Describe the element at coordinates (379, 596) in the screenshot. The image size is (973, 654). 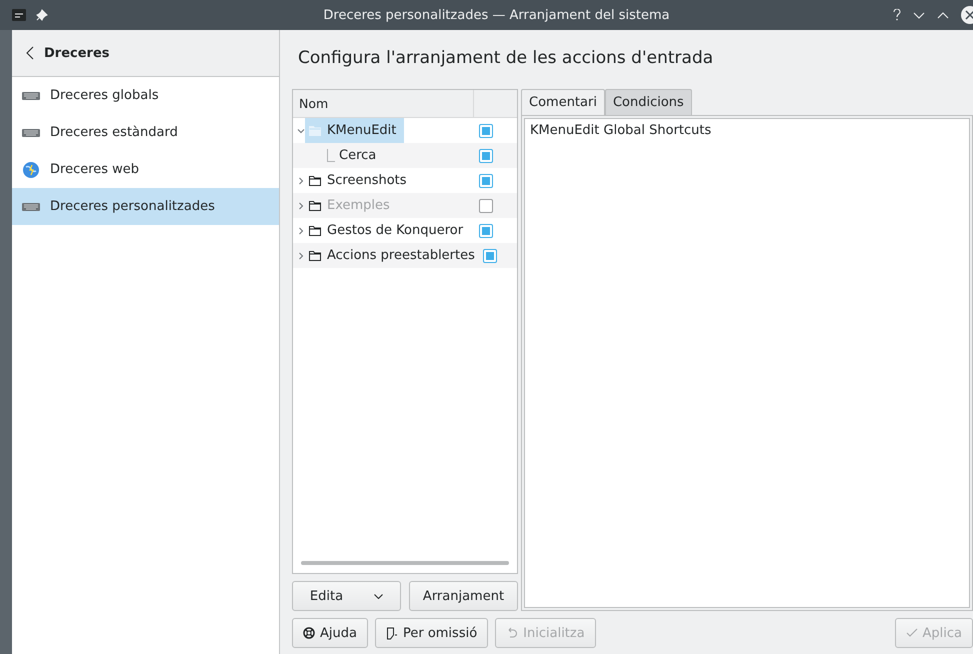
I see `caret-icon` at that location.